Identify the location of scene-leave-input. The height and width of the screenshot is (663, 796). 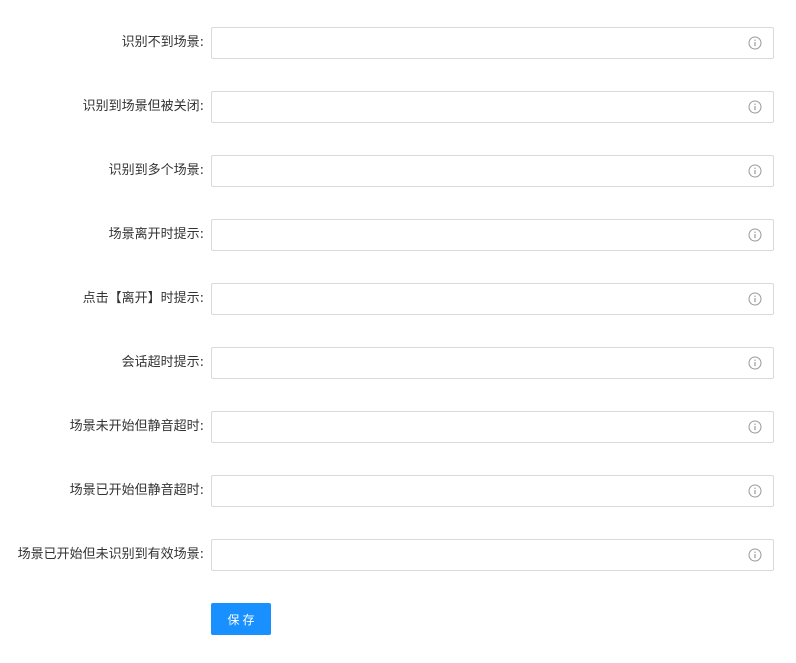
(472, 235).